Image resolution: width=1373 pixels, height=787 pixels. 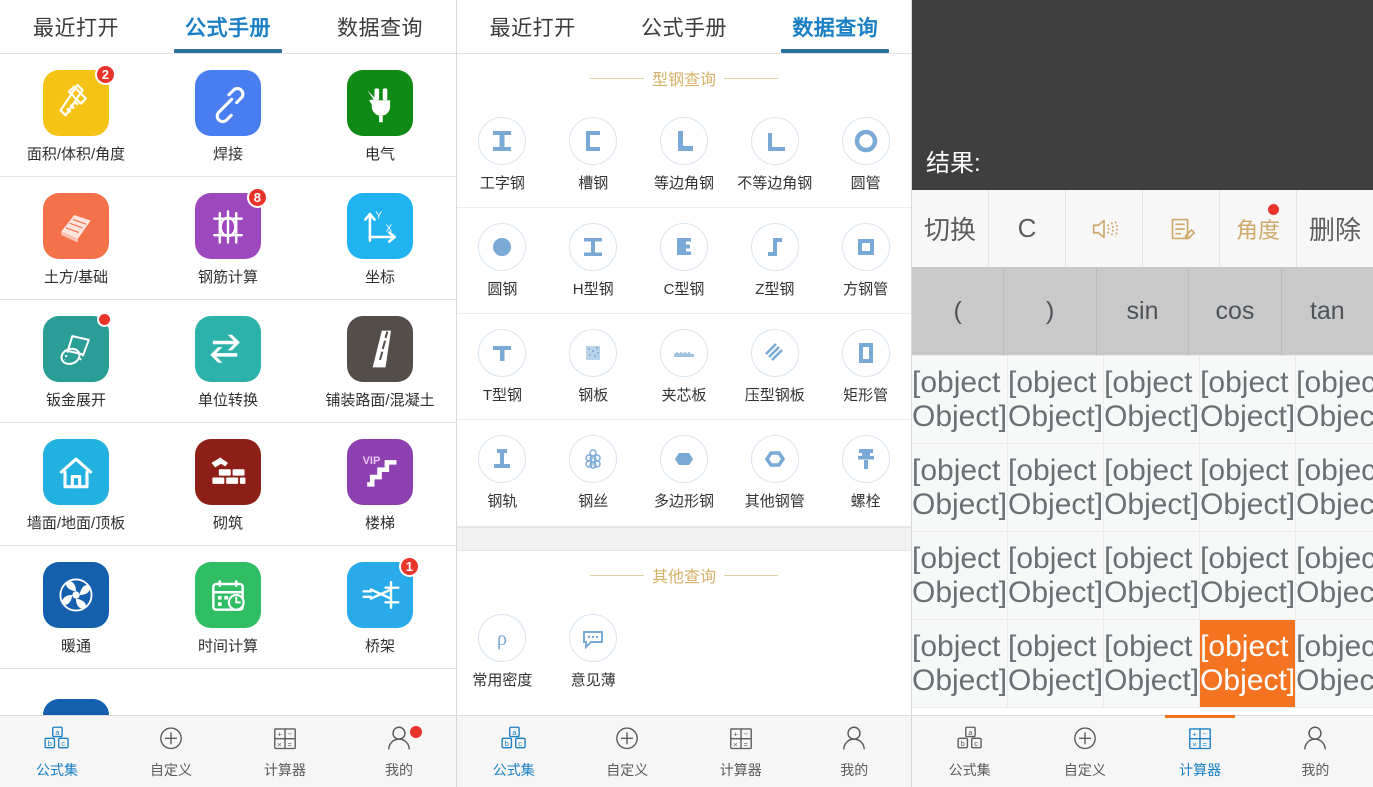 I want to click on dq-item-steel-plate: 钢板, so click(x=593, y=366).